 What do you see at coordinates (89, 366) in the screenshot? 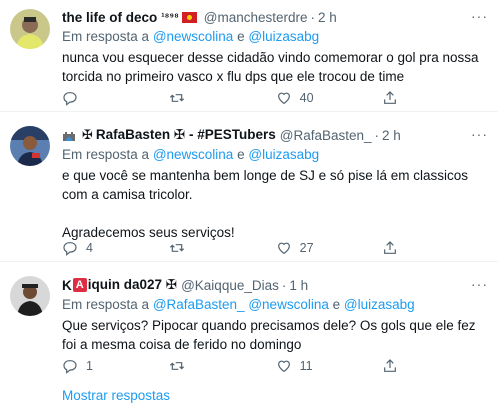
I see `reply-count: 1` at bounding box center [89, 366].